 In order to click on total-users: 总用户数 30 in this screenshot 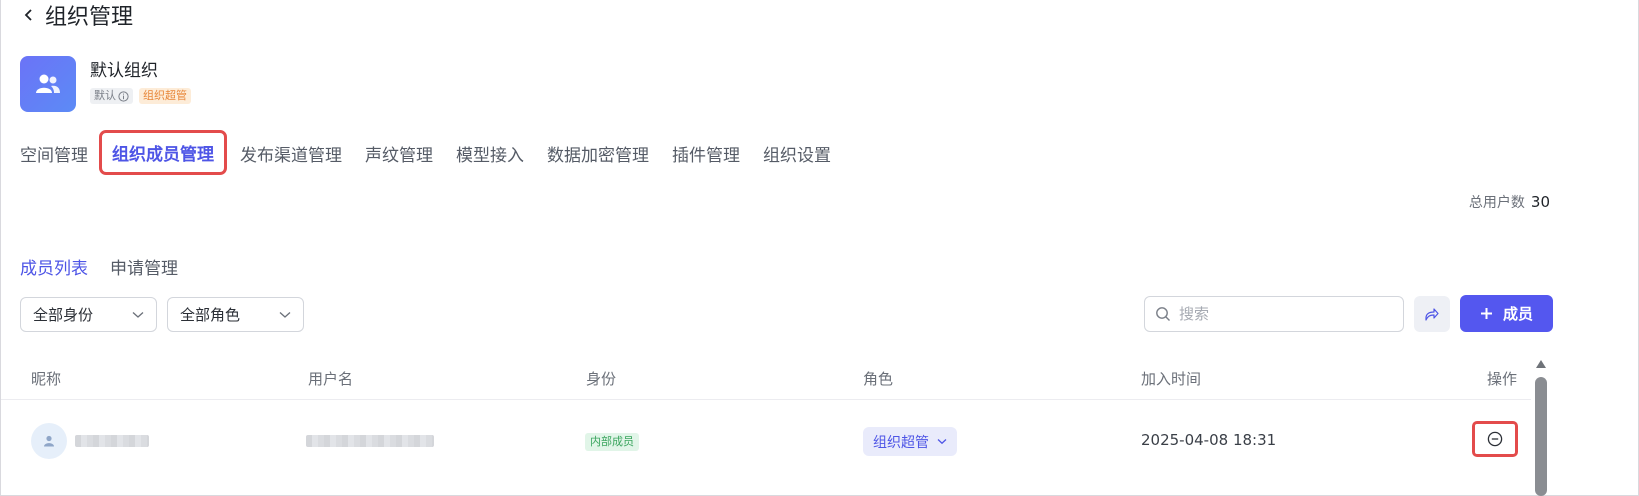, I will do `click(1509, 202)`.